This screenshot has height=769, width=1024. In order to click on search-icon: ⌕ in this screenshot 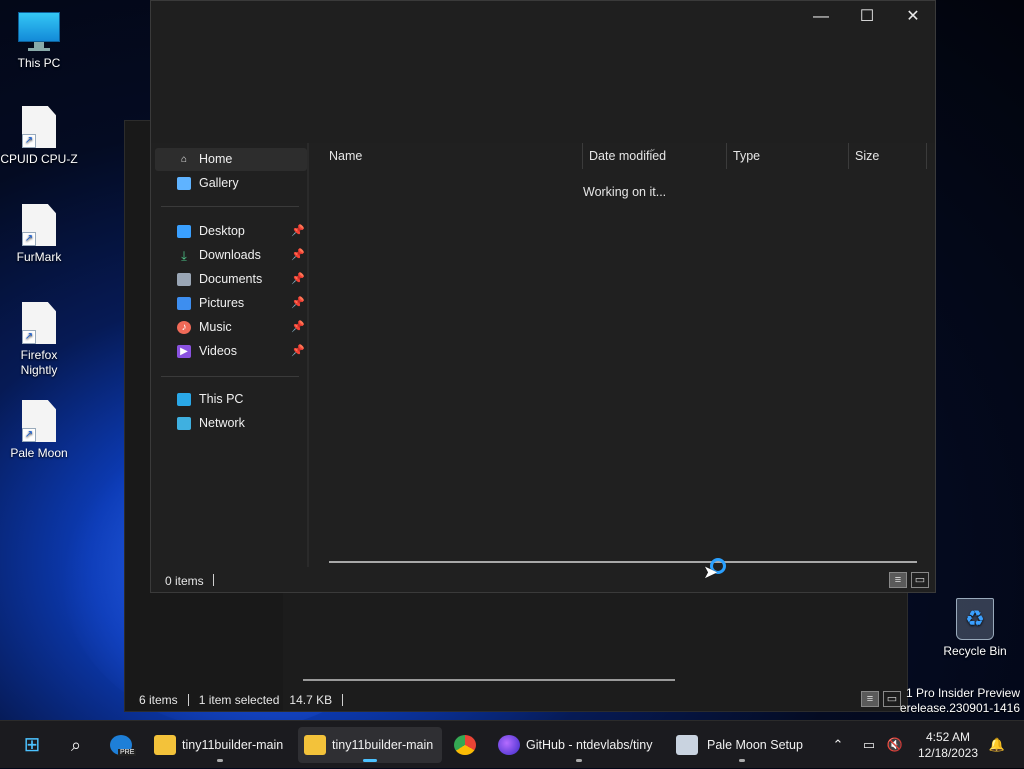, I will do `click(76, 745)`.